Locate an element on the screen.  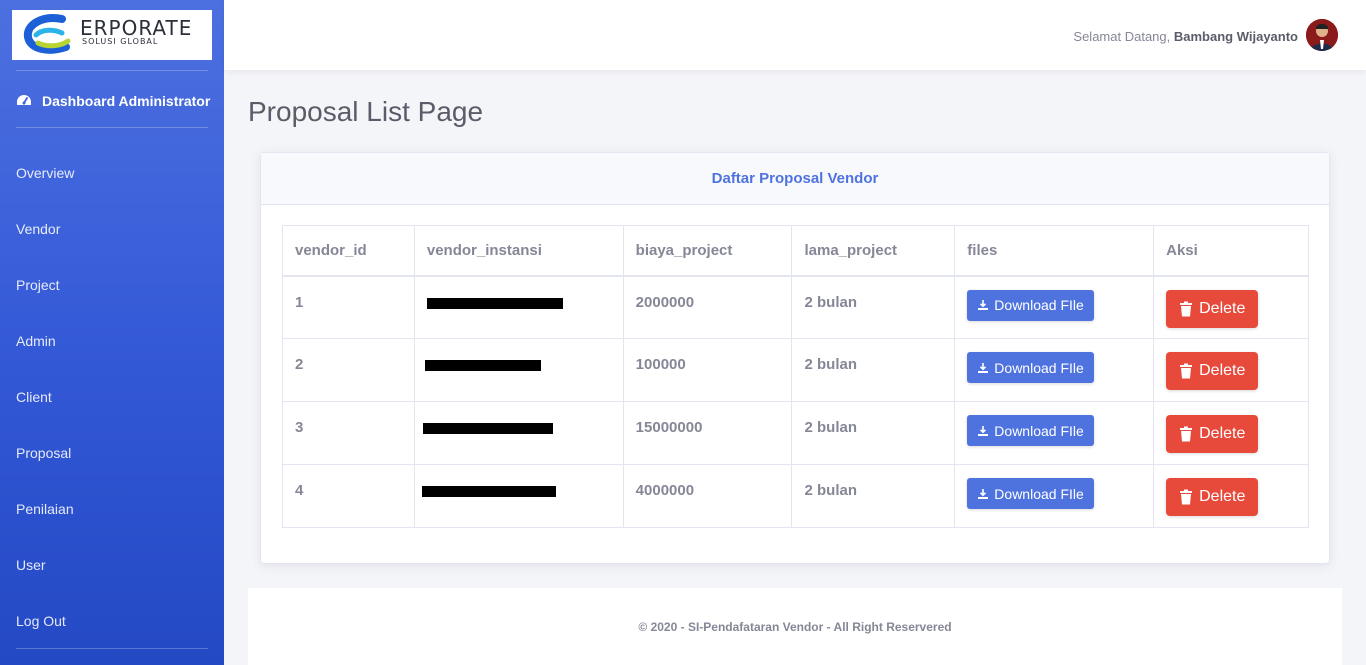
cell-vendor-id: 3 is located at coordinates (348, 433).